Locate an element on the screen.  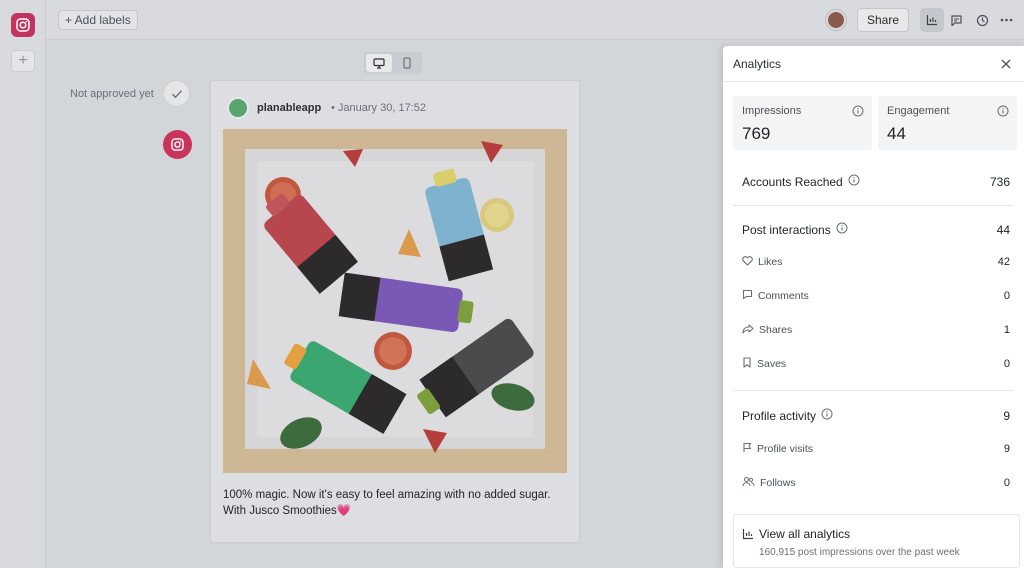
profile-activity-label: Profile activity is located at coordinates (779, 416).